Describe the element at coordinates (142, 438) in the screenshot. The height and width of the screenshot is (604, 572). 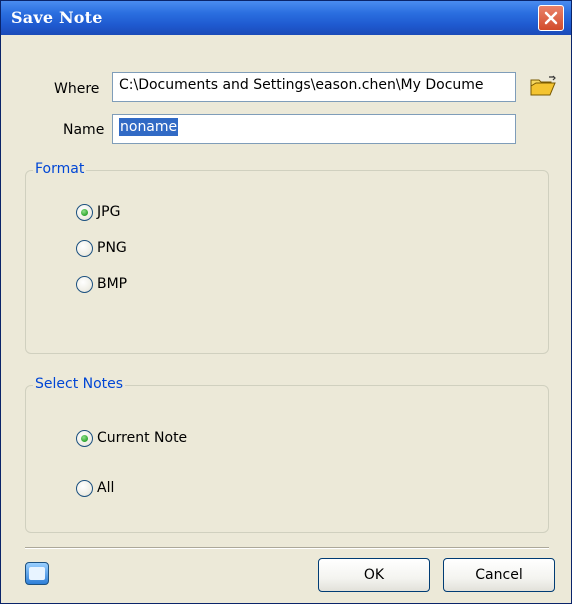
I see `radio-label: Current Note` at that location.